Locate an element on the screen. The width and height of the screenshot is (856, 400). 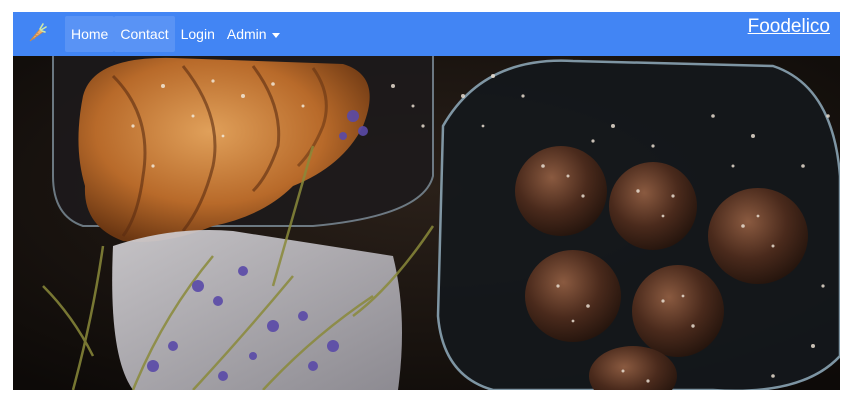
nav-admin-dropdown: Admin is located at coordinates (253, 34).